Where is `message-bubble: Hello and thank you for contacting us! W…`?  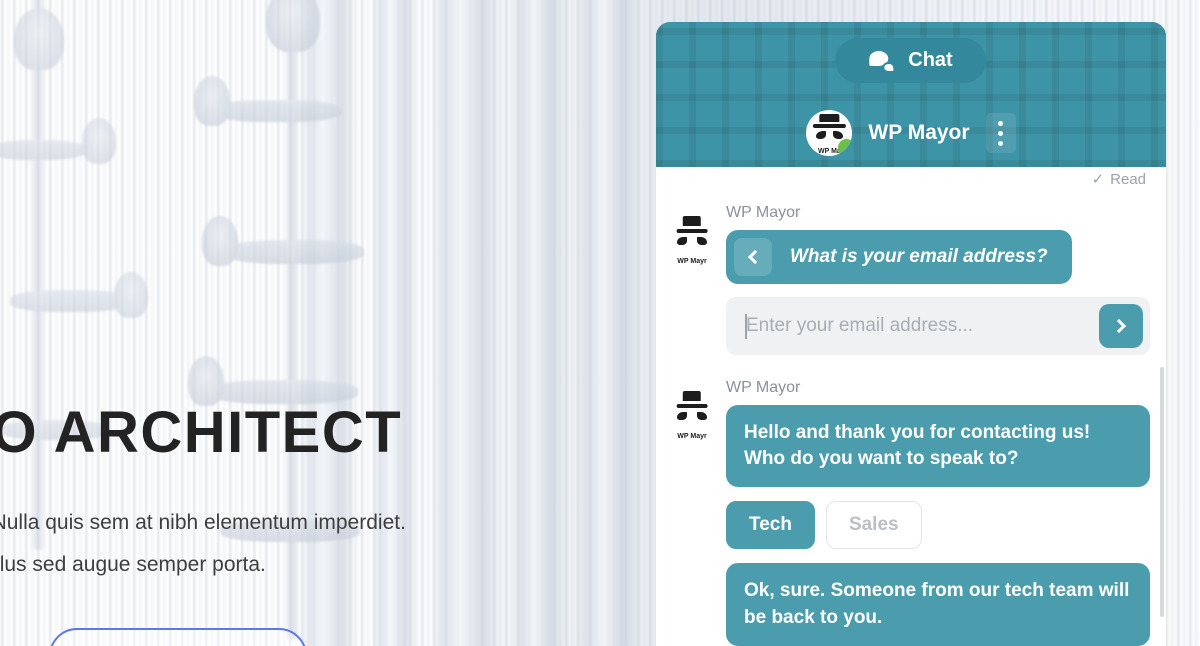 message-bubble: Hello and thank you for contacting us! W… is located at coordinates (938, 446).